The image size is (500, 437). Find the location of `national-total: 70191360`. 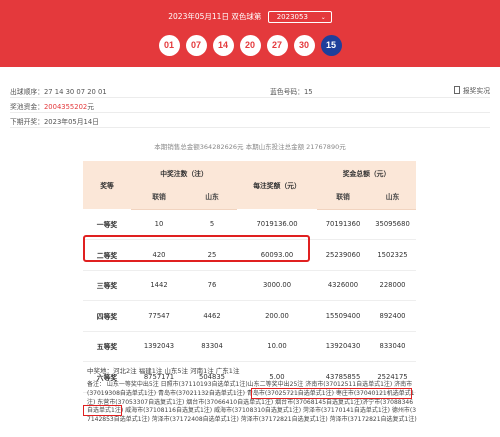

national-total: 70191360 is located at coordinates (343, 224).